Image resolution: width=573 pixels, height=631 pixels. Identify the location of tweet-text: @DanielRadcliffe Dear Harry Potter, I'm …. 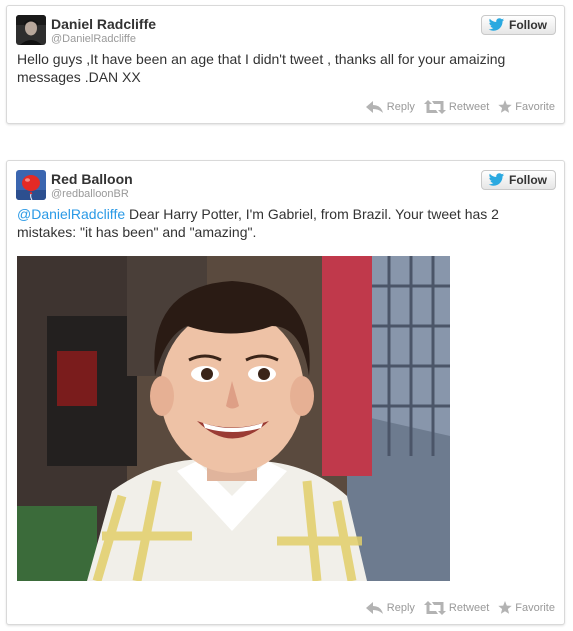
(285, 223).